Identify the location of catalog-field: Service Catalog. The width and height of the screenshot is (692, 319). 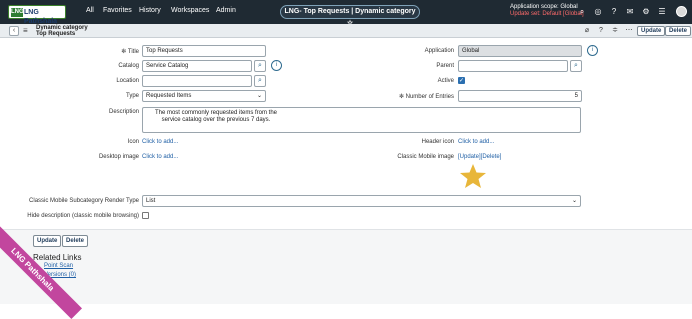
(197, 66).